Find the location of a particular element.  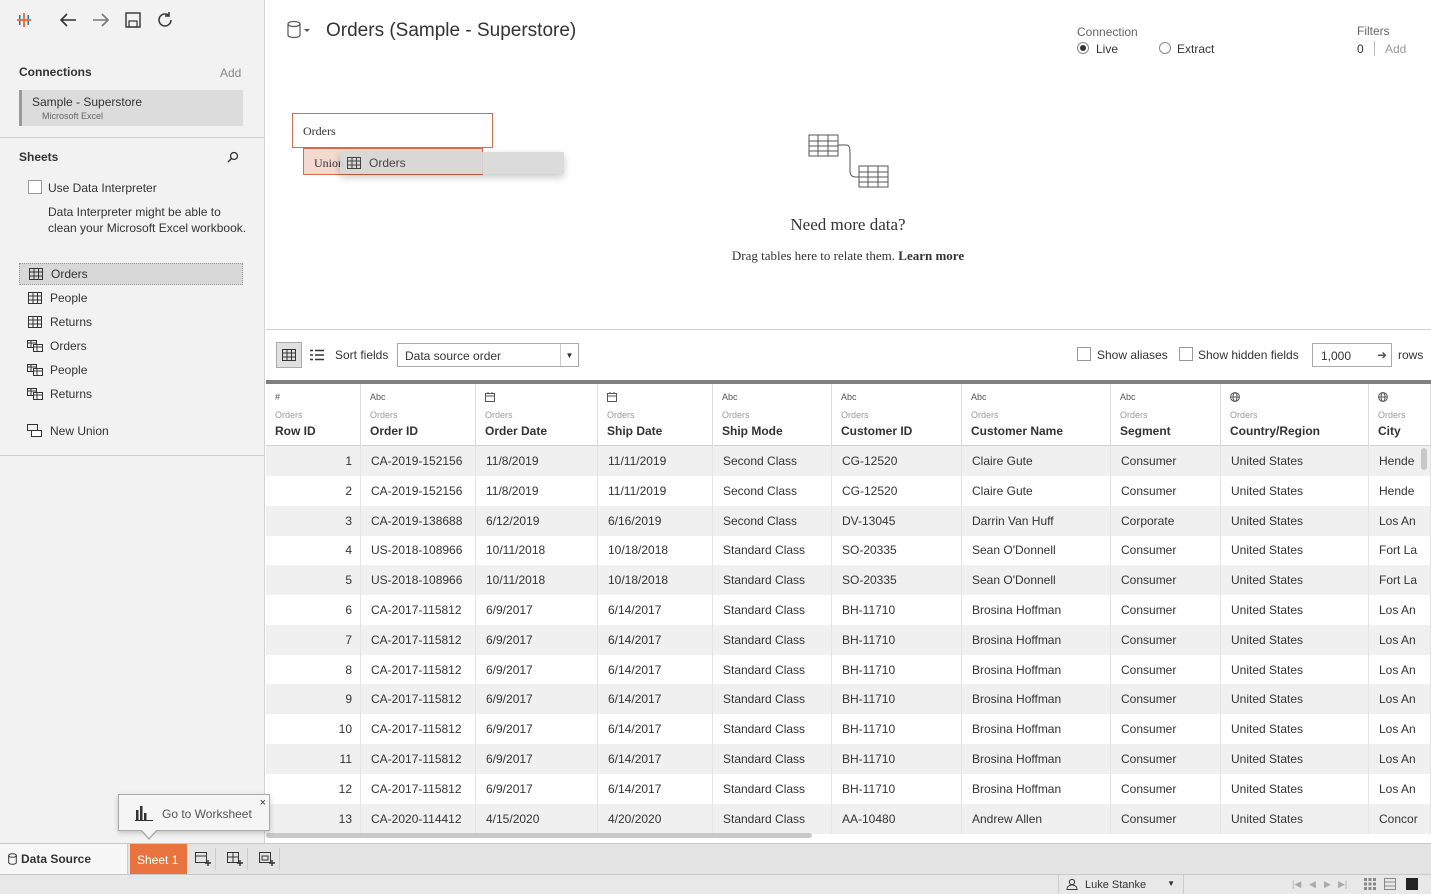

sort-fields-dropdown: Data source order ▼ is located at coordinates (488, 355).